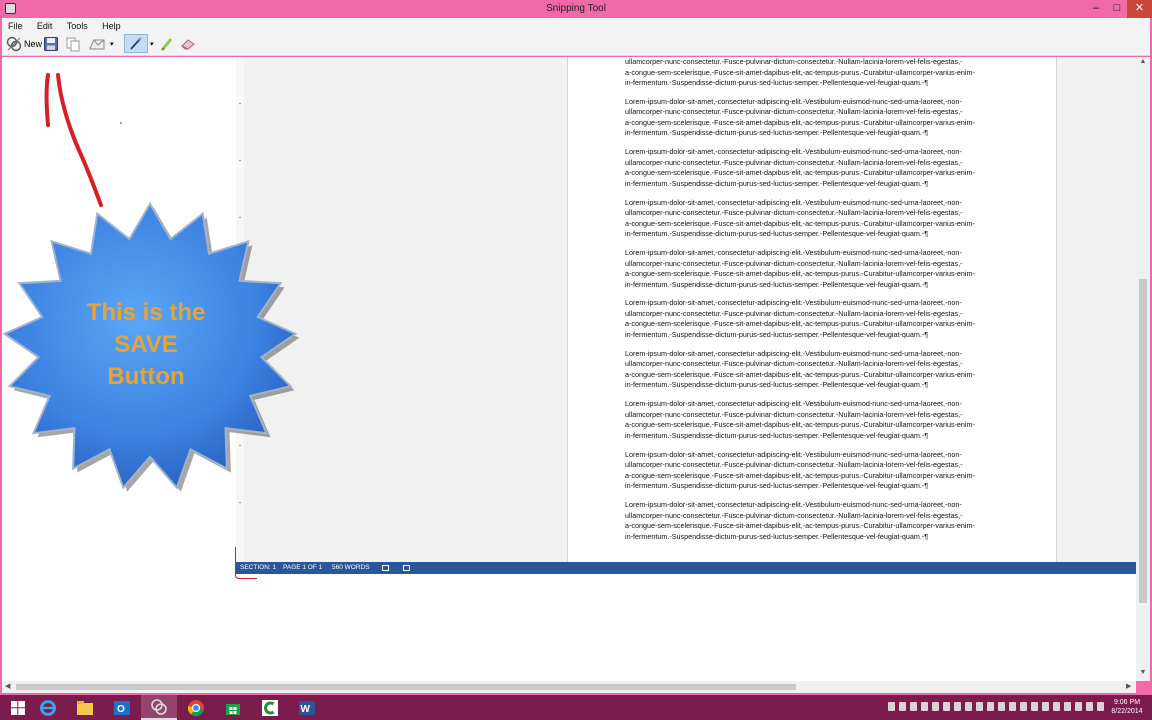 This screenshot has width=1152, height=720. I want to click on pen-tool-button, so click(136, 43).